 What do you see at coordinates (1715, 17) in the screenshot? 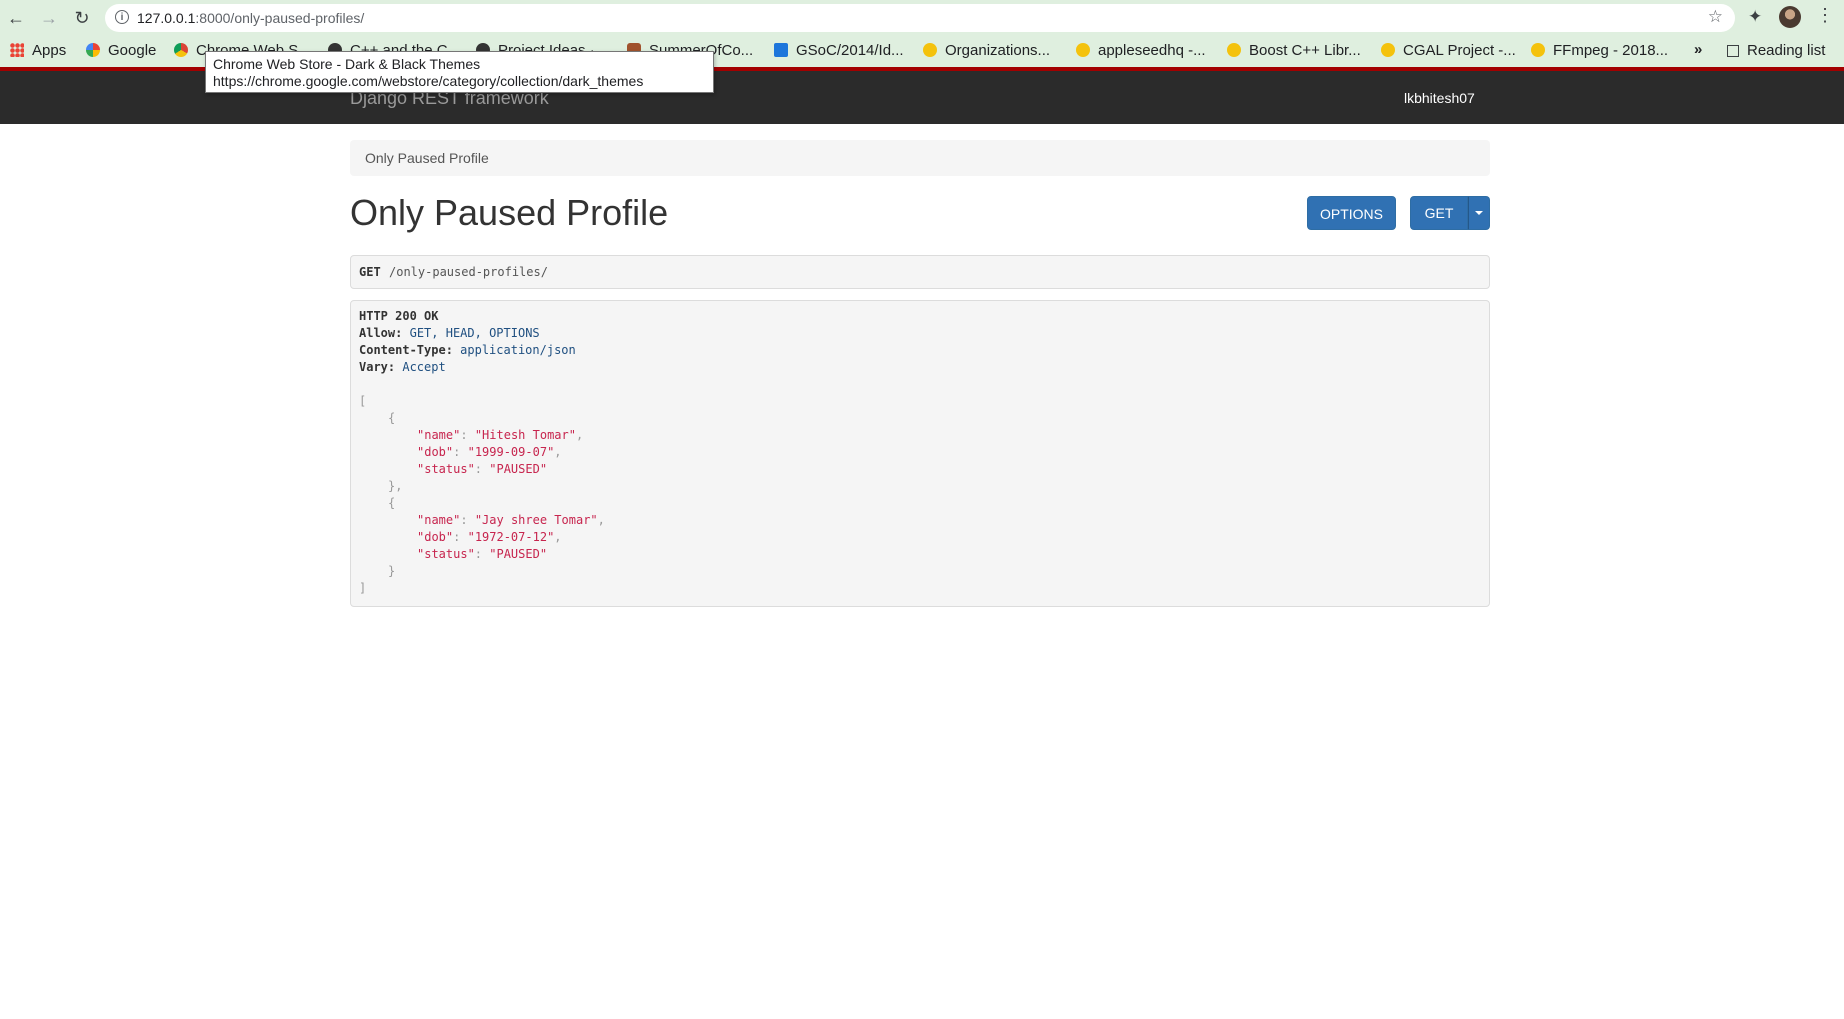
I see `bookmark-star-icon: ☆` at bounding box center [1715, 17].